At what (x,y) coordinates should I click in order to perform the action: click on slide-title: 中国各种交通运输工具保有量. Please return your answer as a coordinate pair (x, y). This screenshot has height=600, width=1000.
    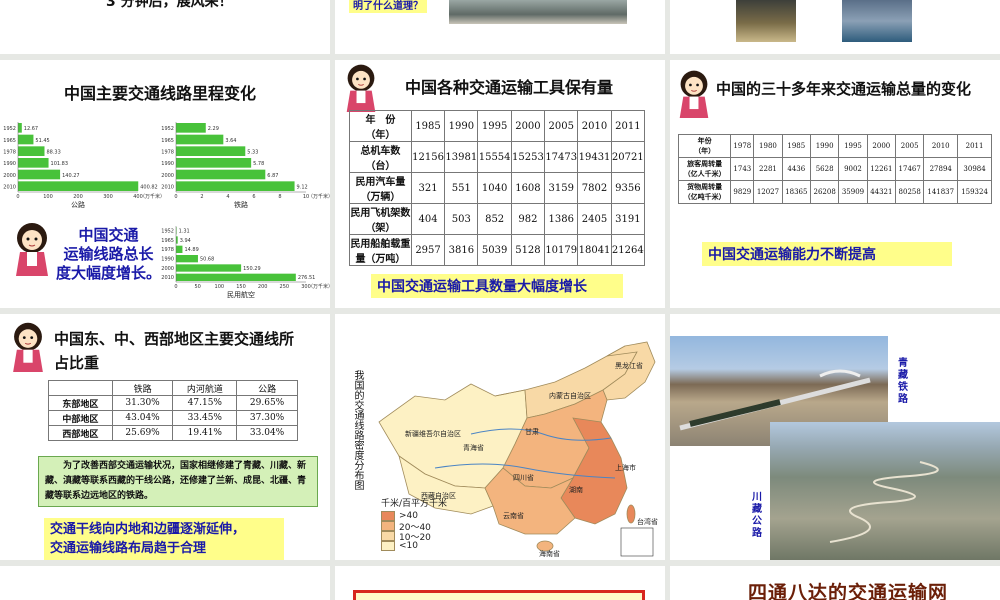
    Looking at the image, I should click on (509, 87).